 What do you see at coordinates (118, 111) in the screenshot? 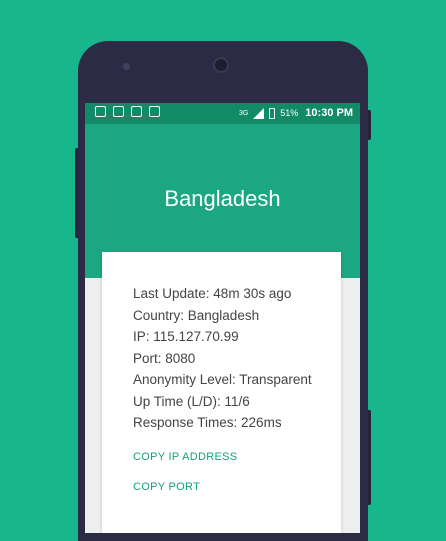
I see `image-icon` at bounding box center [118, 111].